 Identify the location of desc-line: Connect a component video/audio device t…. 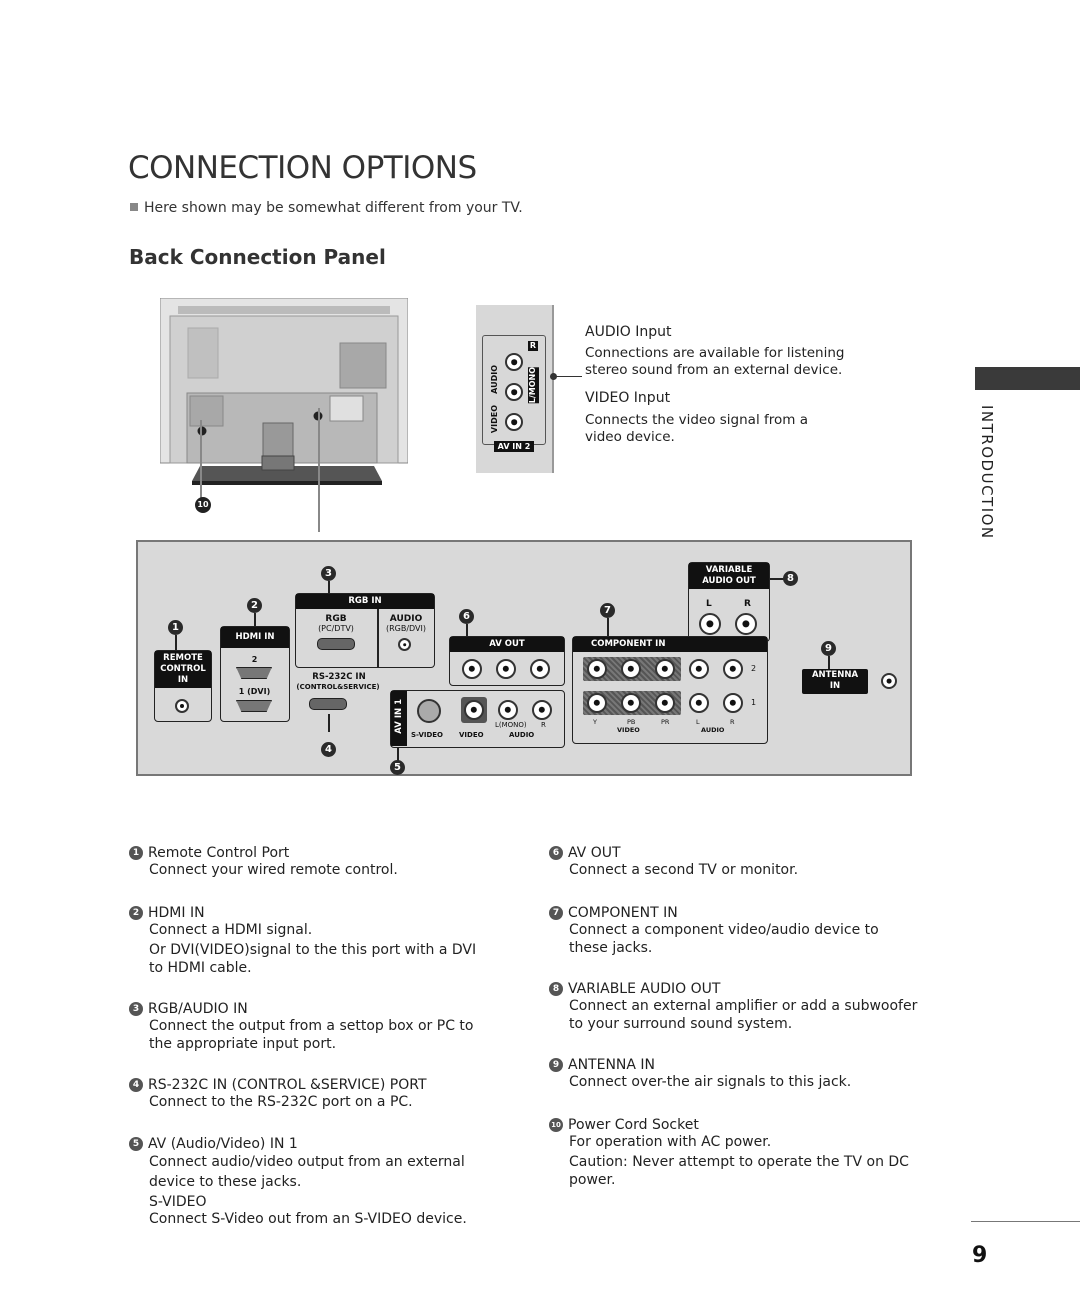
(724, 939).